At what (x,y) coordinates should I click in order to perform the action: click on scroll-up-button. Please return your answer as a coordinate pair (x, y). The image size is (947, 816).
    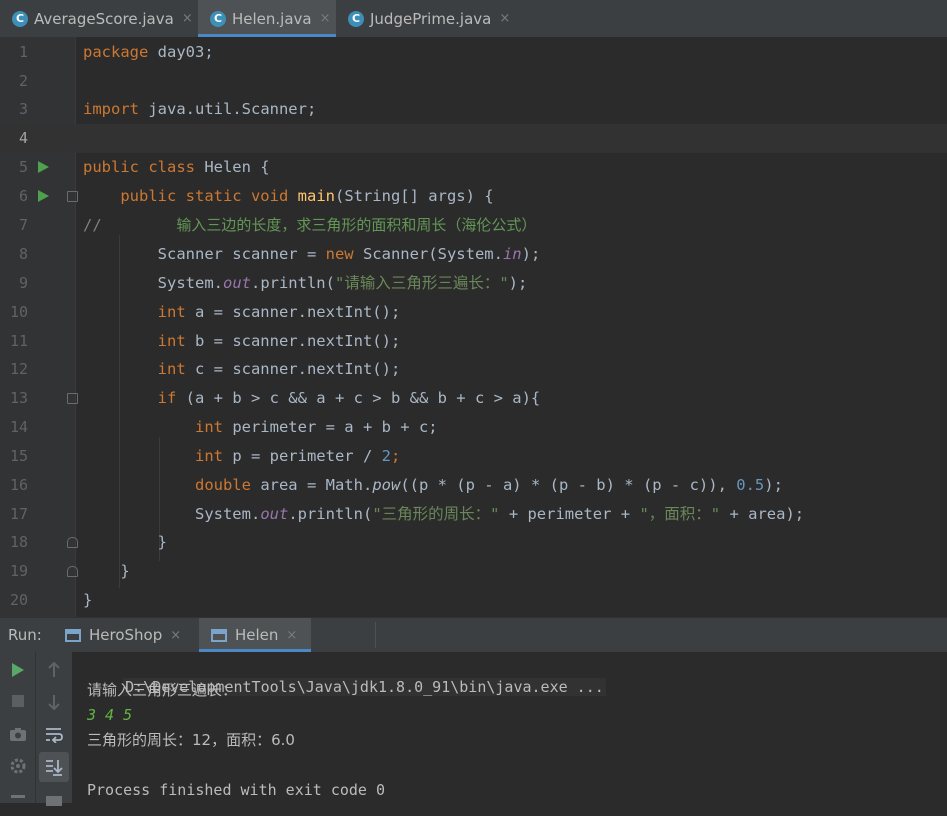
    Looking at the image, I should click on (54, 670).